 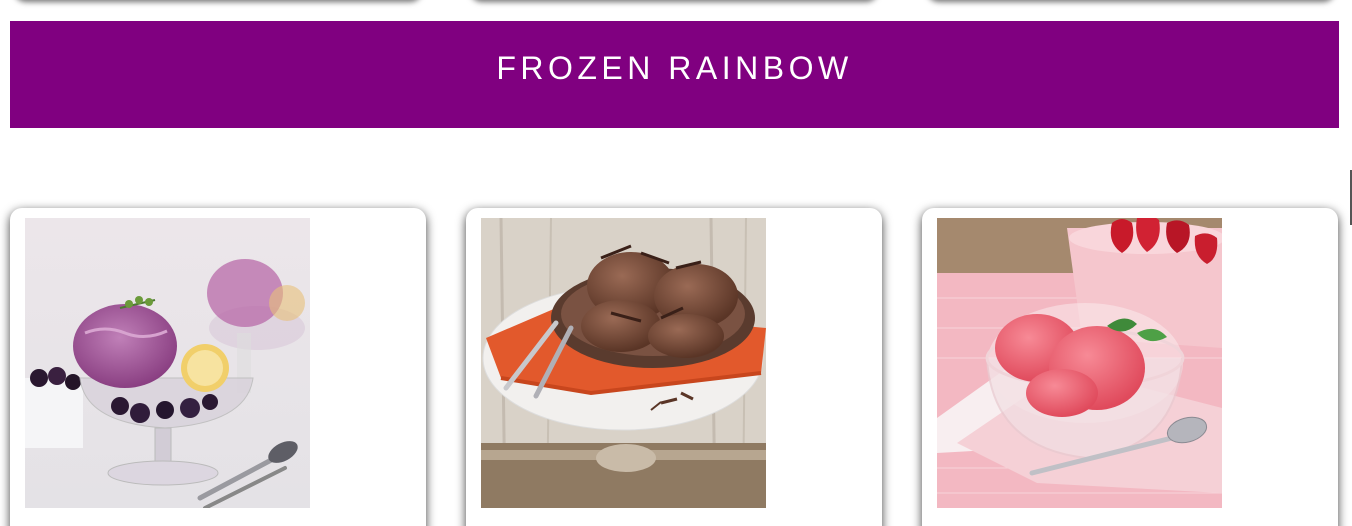 What do you see at coordinates (623, 363) in the screenshot?
I see `chocolate-ice-cream-photo` at bounding box center [623, 363].